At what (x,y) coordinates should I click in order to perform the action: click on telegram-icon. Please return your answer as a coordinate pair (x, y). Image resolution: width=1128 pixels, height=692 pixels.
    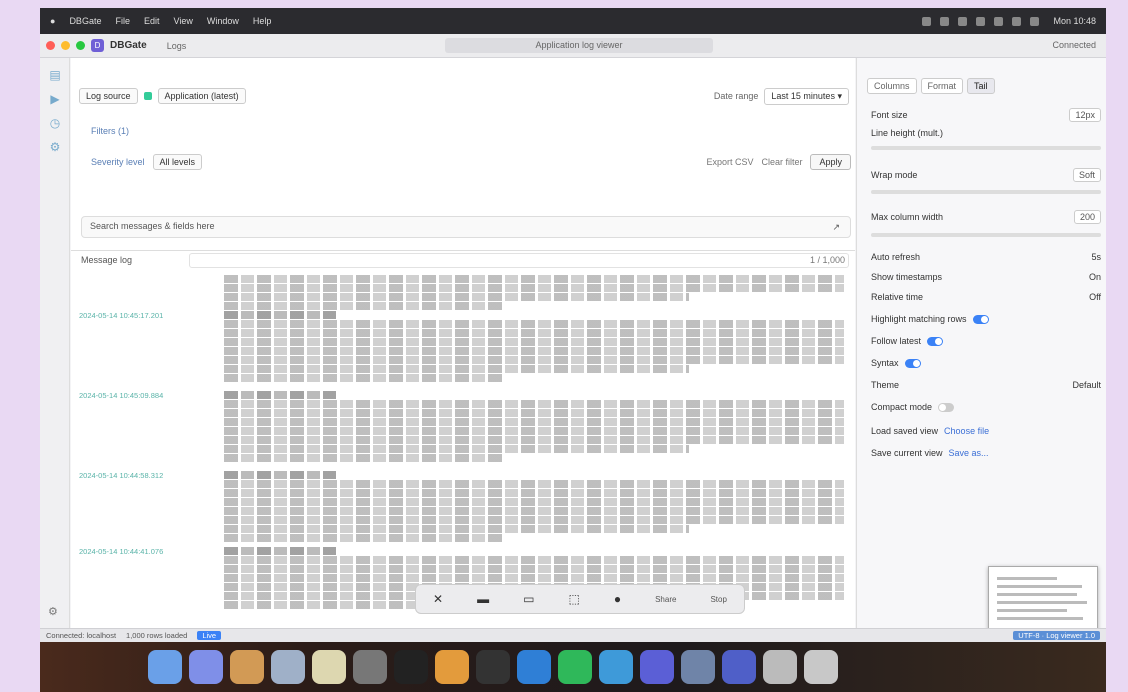
    Looking at the image, I should click on (616, 667).